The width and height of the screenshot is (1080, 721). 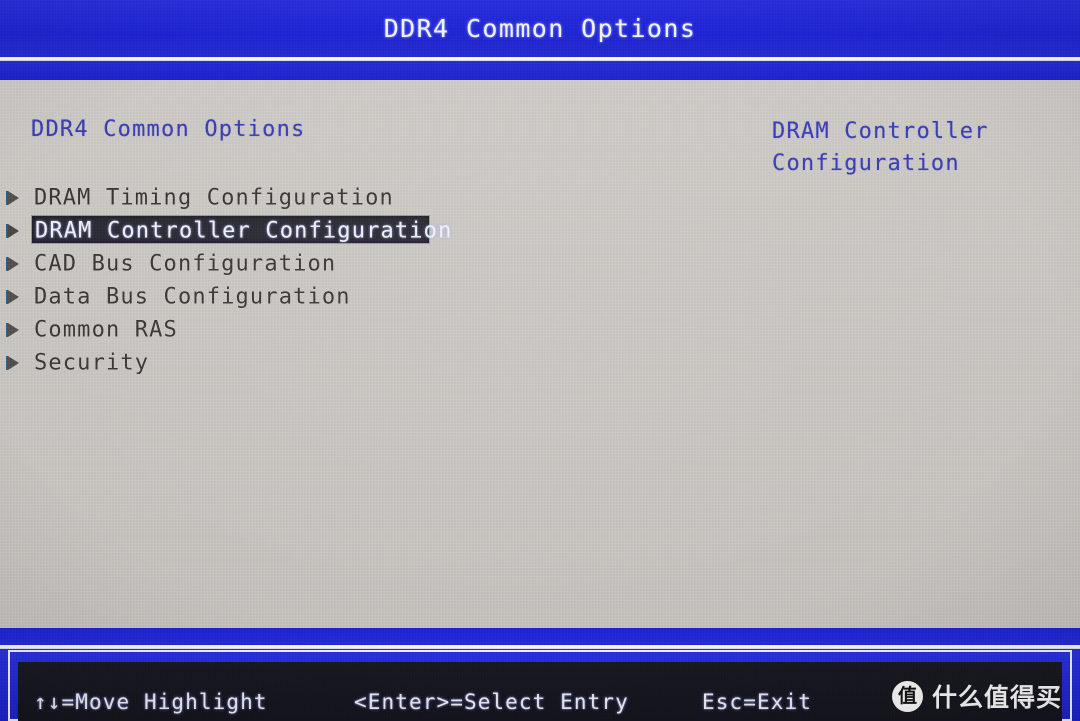 What do you see at coordinates (491, 702) in the screenshot?
I see `hint-select-entry: <Enter>=Select Entry` at bounding box center [491, 702].